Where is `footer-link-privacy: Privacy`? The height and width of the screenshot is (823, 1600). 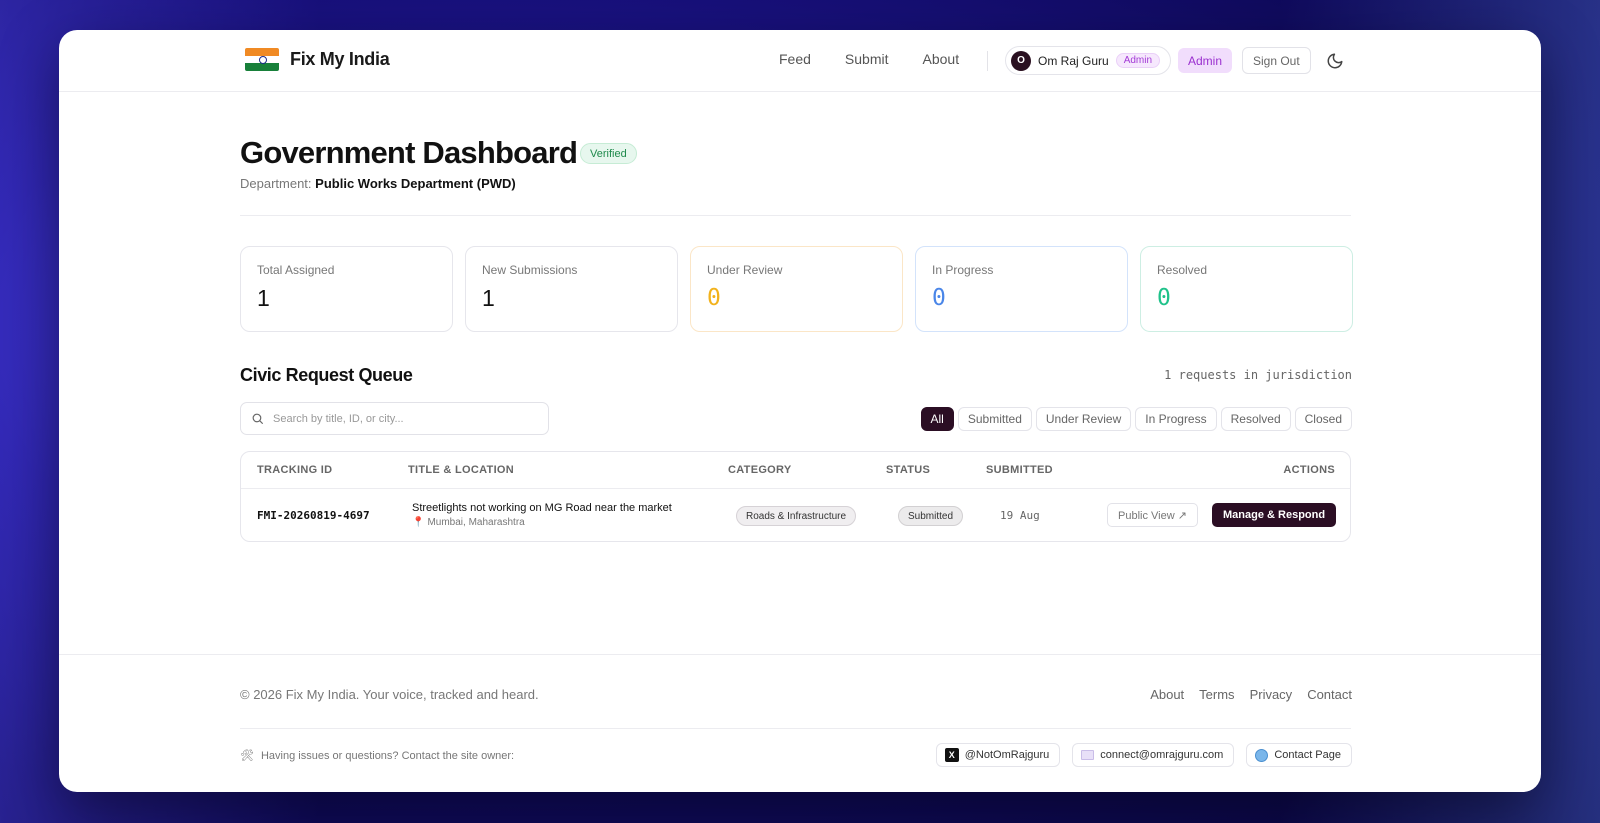 footer-link-privacy: Privacy is located at coordinates (1271, 694).